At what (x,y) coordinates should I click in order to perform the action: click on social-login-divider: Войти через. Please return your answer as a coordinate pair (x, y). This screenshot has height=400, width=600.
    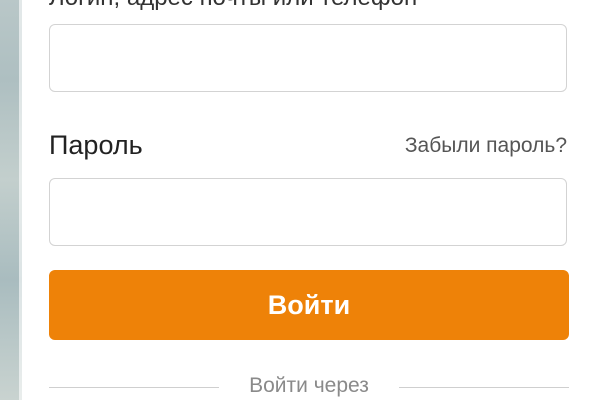
    Looking at the image, I should click on (309, 387).